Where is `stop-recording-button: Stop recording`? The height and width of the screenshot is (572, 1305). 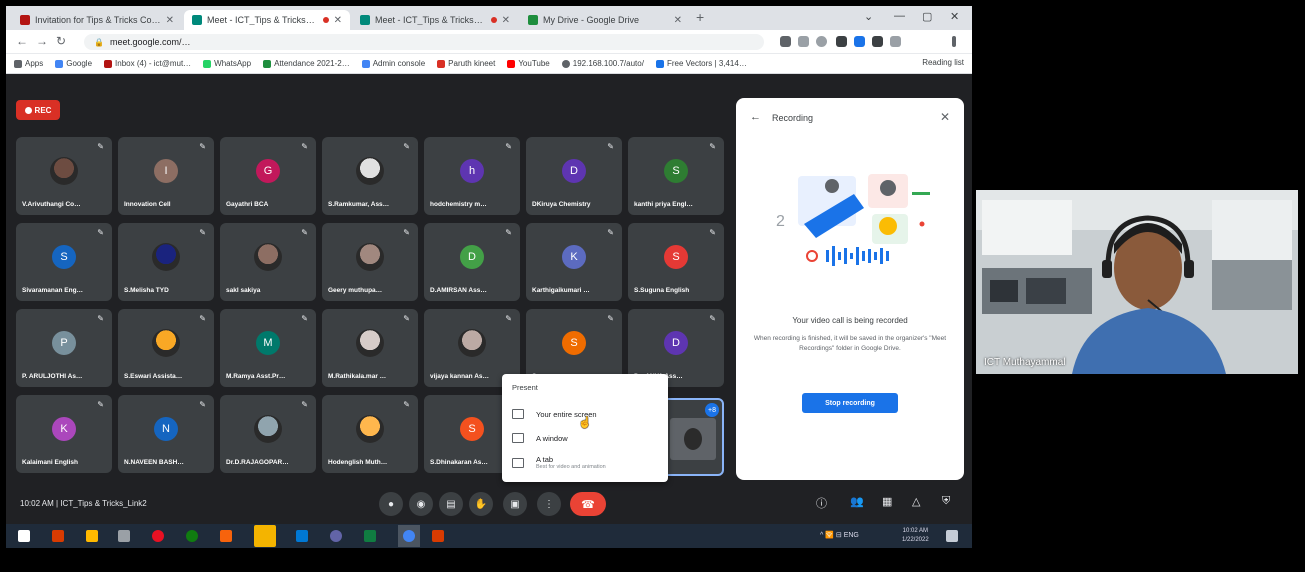
stop-recording-button: Stop recording is located at coordinates (850, 403).